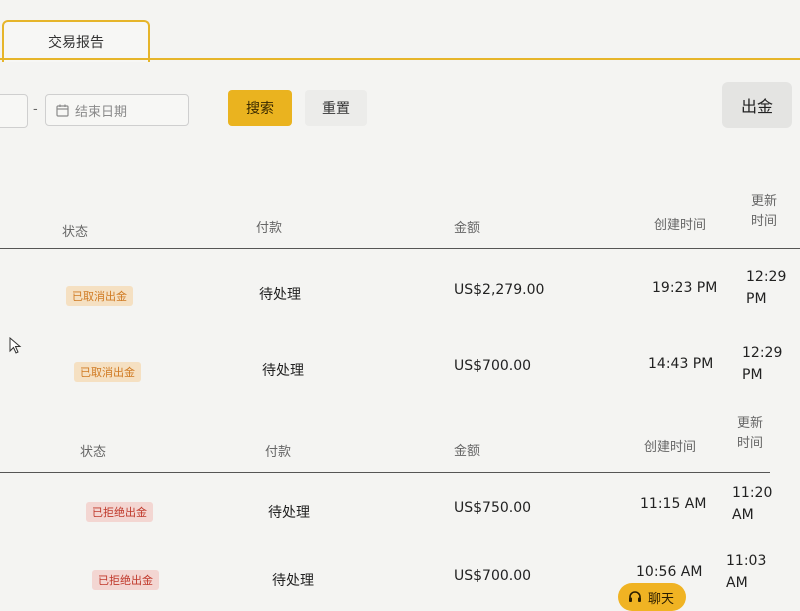 Image resolution: width=800 pixels, height=611 pixels. Describe the element at coordinates (757, 105) in the screenshot. I see `withdraw-button: 出金` at that location.